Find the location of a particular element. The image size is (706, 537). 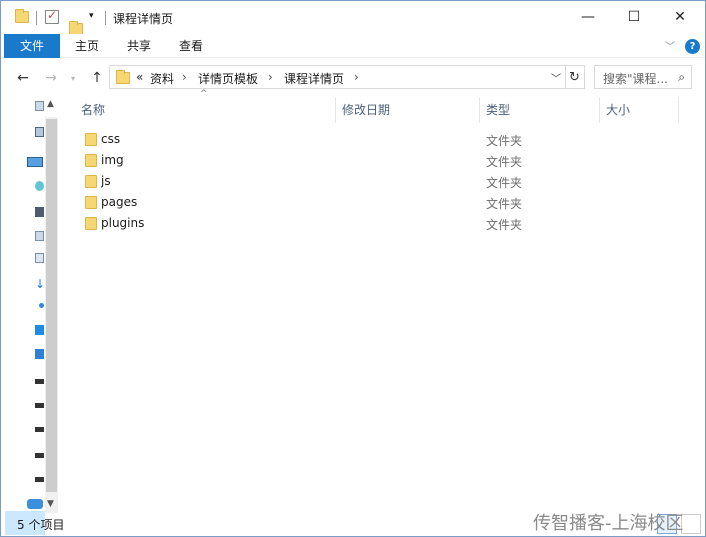

breadcrumb-item: 详情页模板 is located at coordinates (228, 78).